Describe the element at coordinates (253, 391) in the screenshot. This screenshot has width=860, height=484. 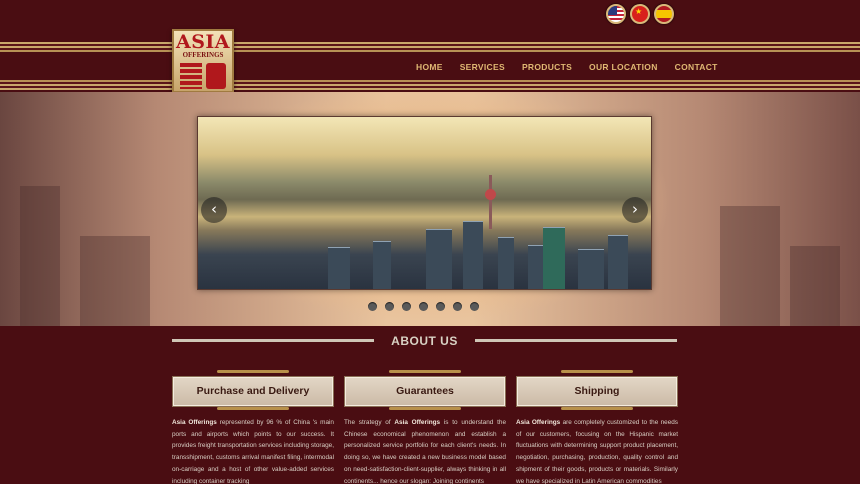
I see `purchase-delivery-button: Purchase and Delivery` at that location.